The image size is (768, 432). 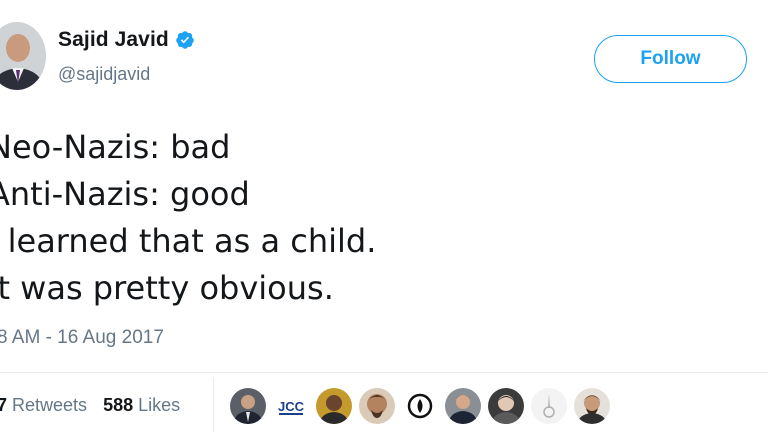 What do you see at coordinates (670, 59) in the screenshot?
I see `follow-button: Follow` at bounding box center [670, 59].